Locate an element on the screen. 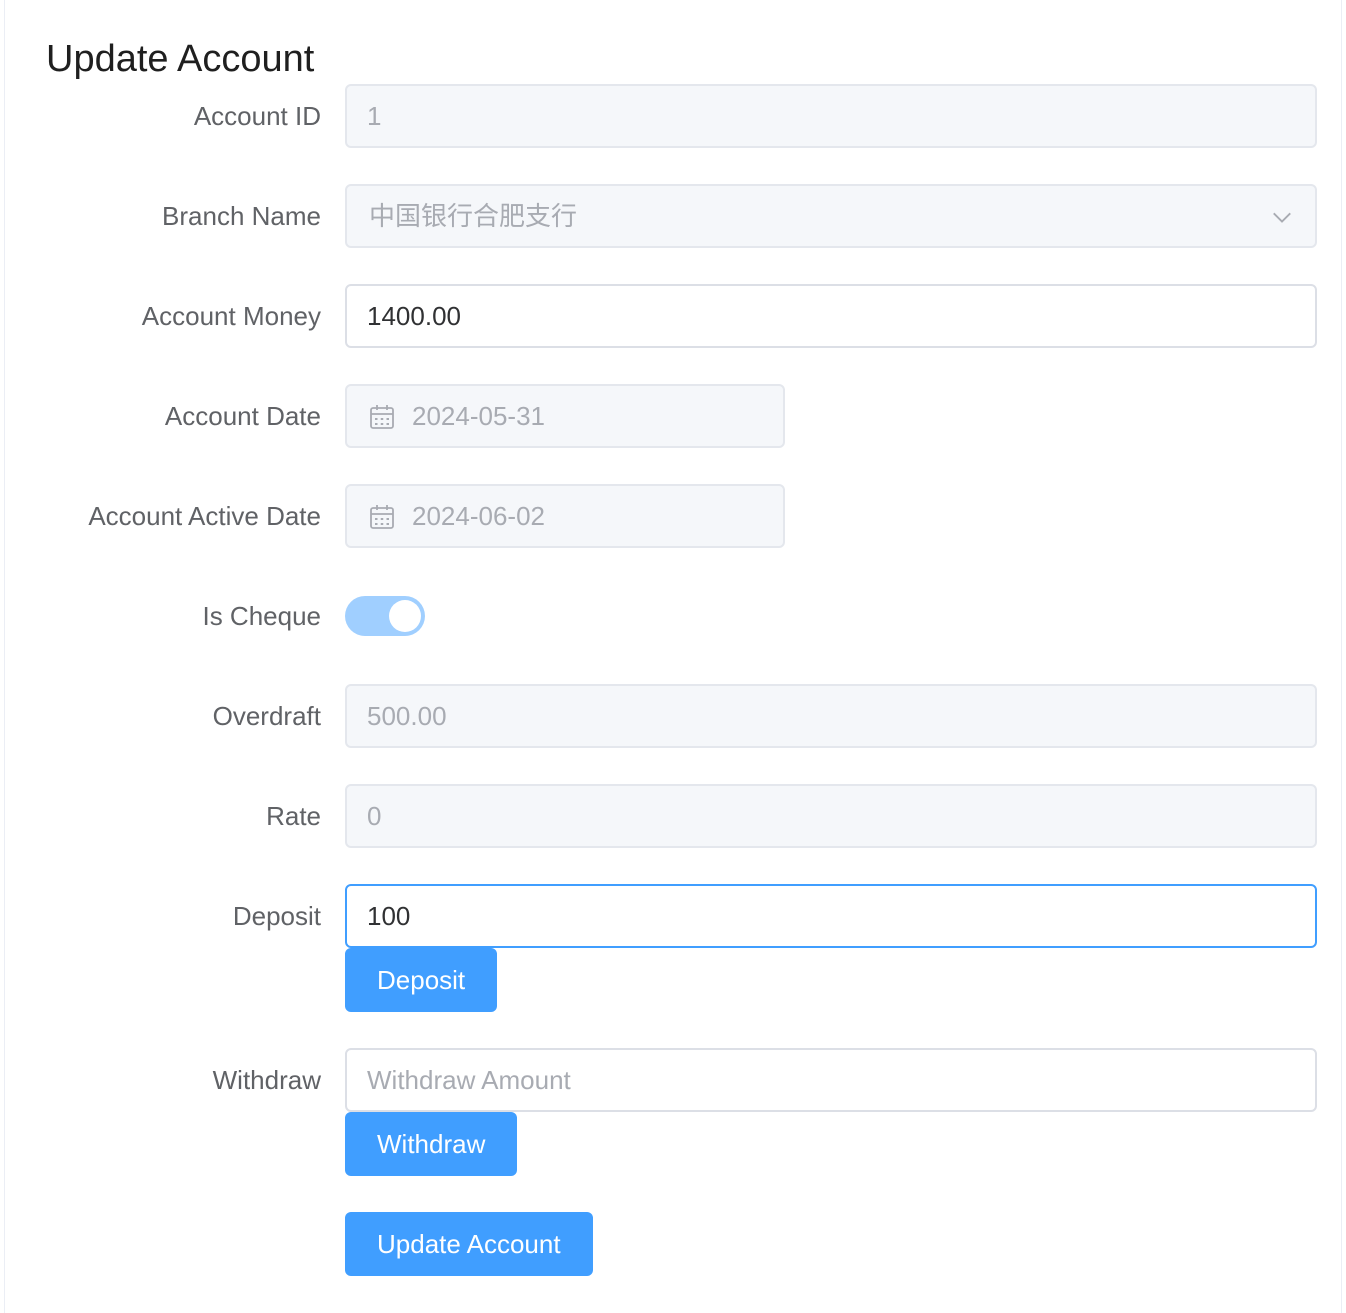 The height and width of the screenshot is (1313, 1346). row-withdraw: Withdraw is located at coordinates (673, 1080).